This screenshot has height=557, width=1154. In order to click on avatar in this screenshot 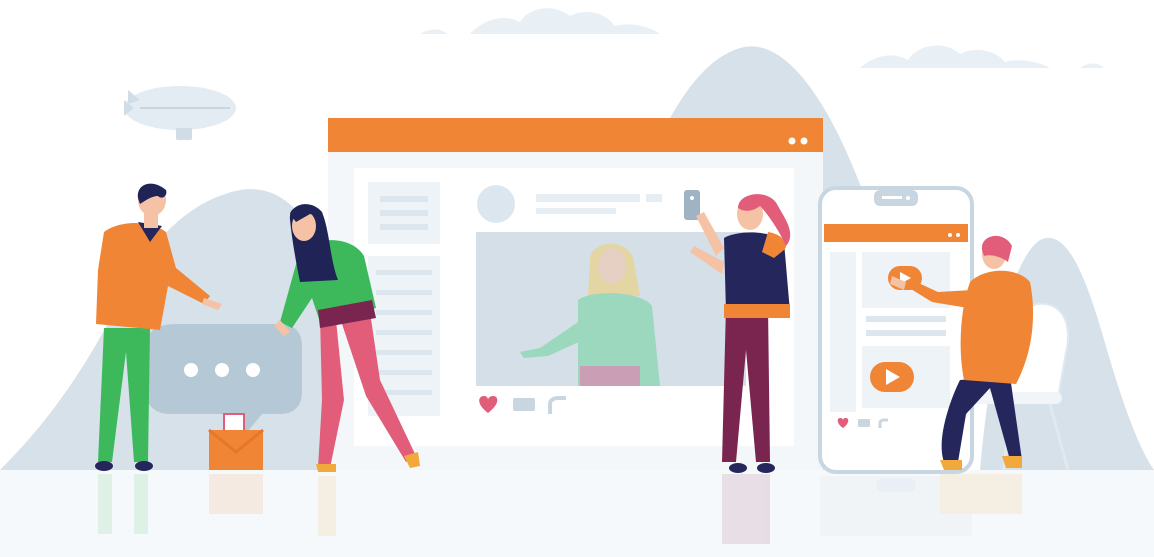, I will do `click(496, 204)`.